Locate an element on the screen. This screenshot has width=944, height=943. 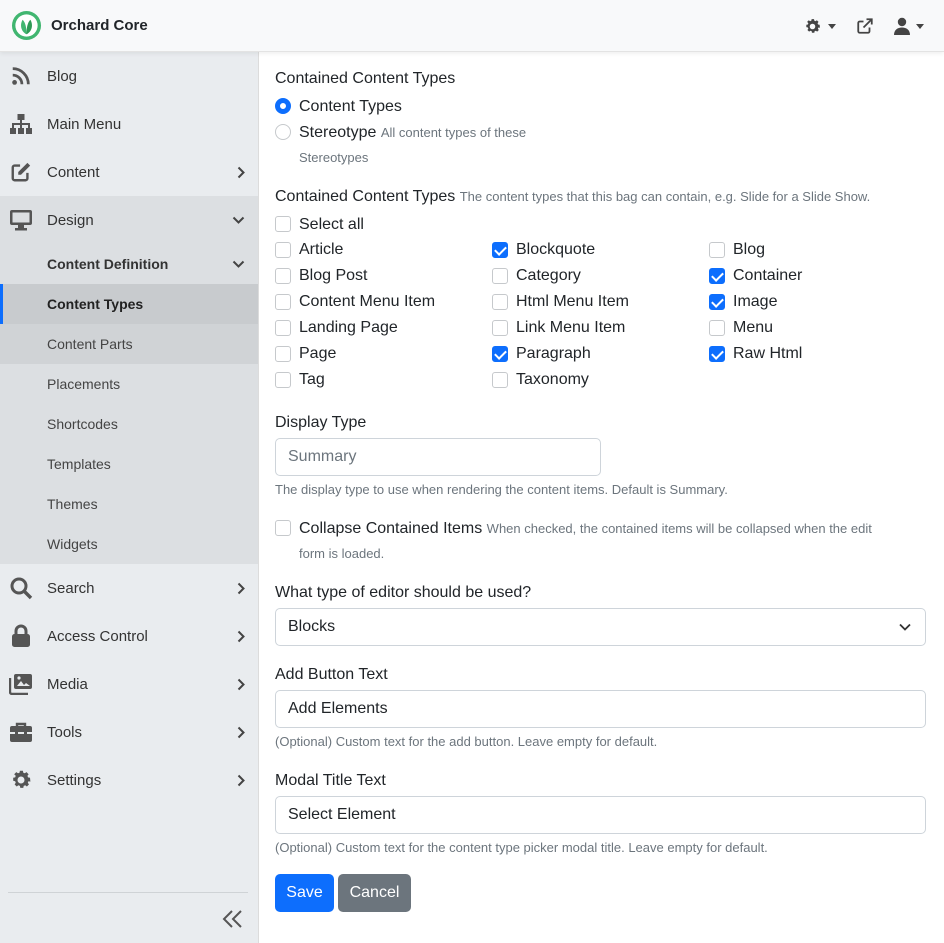
checkbox-label-blog-post: Blog Post is located at coordinates (333, 276).